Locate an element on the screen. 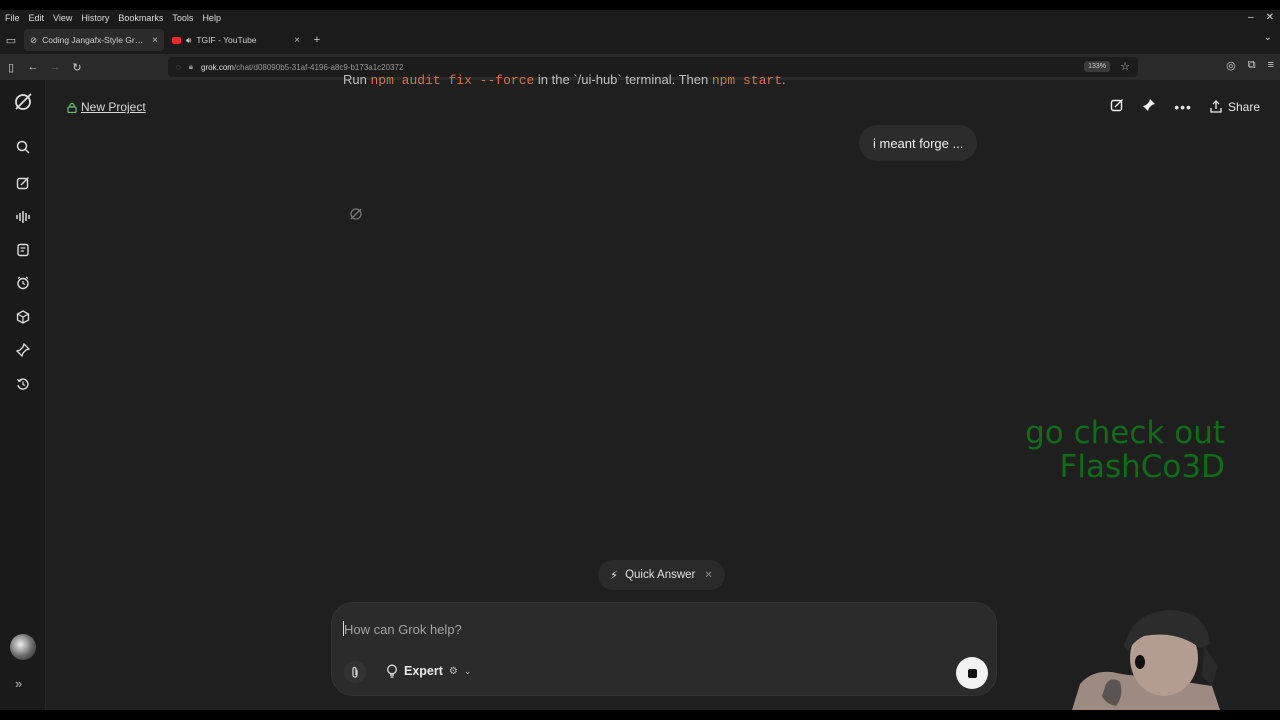 Image resolution: width=1280 pixels, height=720 pixels. stream-overlay-promo: go check out FlashCo3D is located at coordinates (1107, 450).